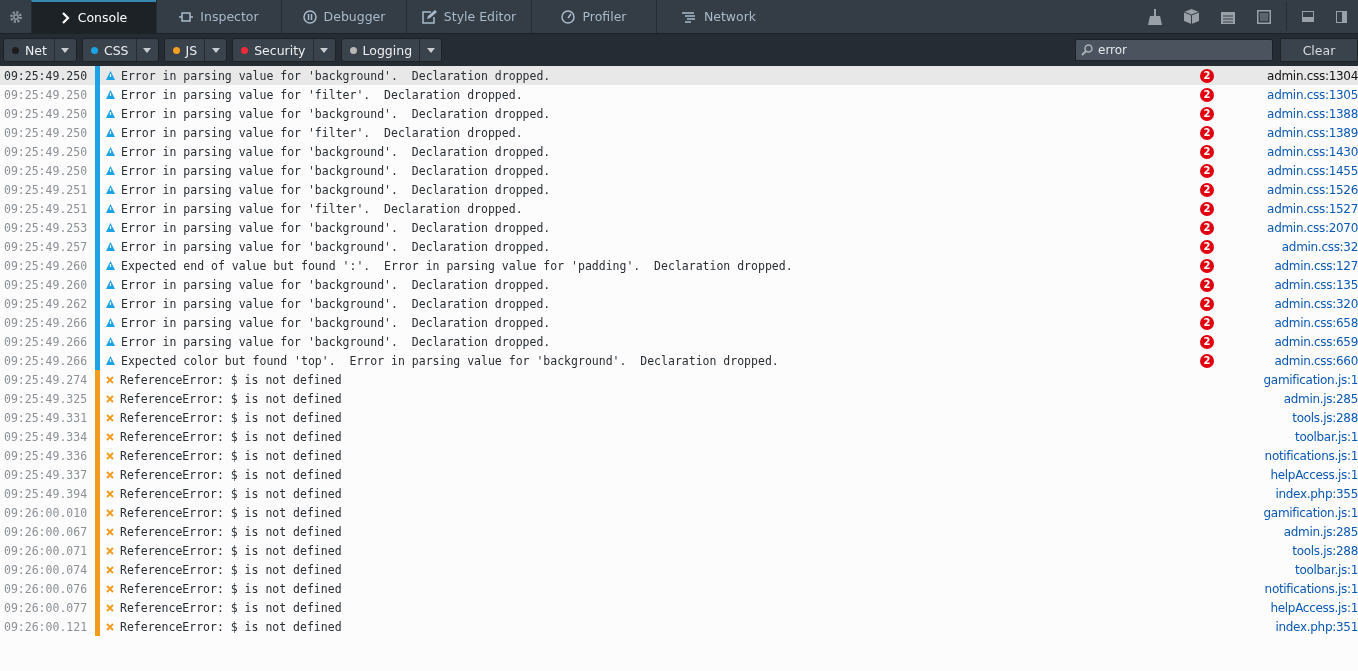 The height and width of the screenshot is (671, 1358). Describe the element at coordinates (679, 113) in the screenshot. I see `log-message: 09:25:49.250 Error in parsing value for 'background'. Declaration dropped. 2 admin.css:1388` at that location.